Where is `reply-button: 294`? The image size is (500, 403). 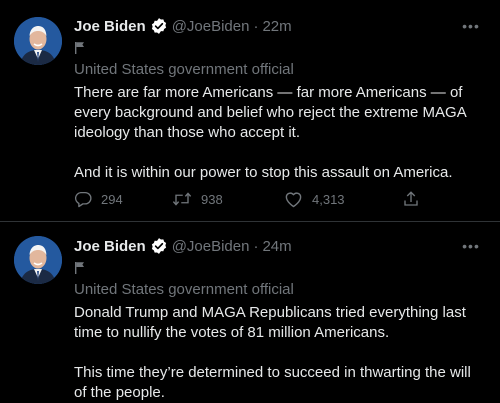
reply-button: 294 is located at coordinates (123, 199).